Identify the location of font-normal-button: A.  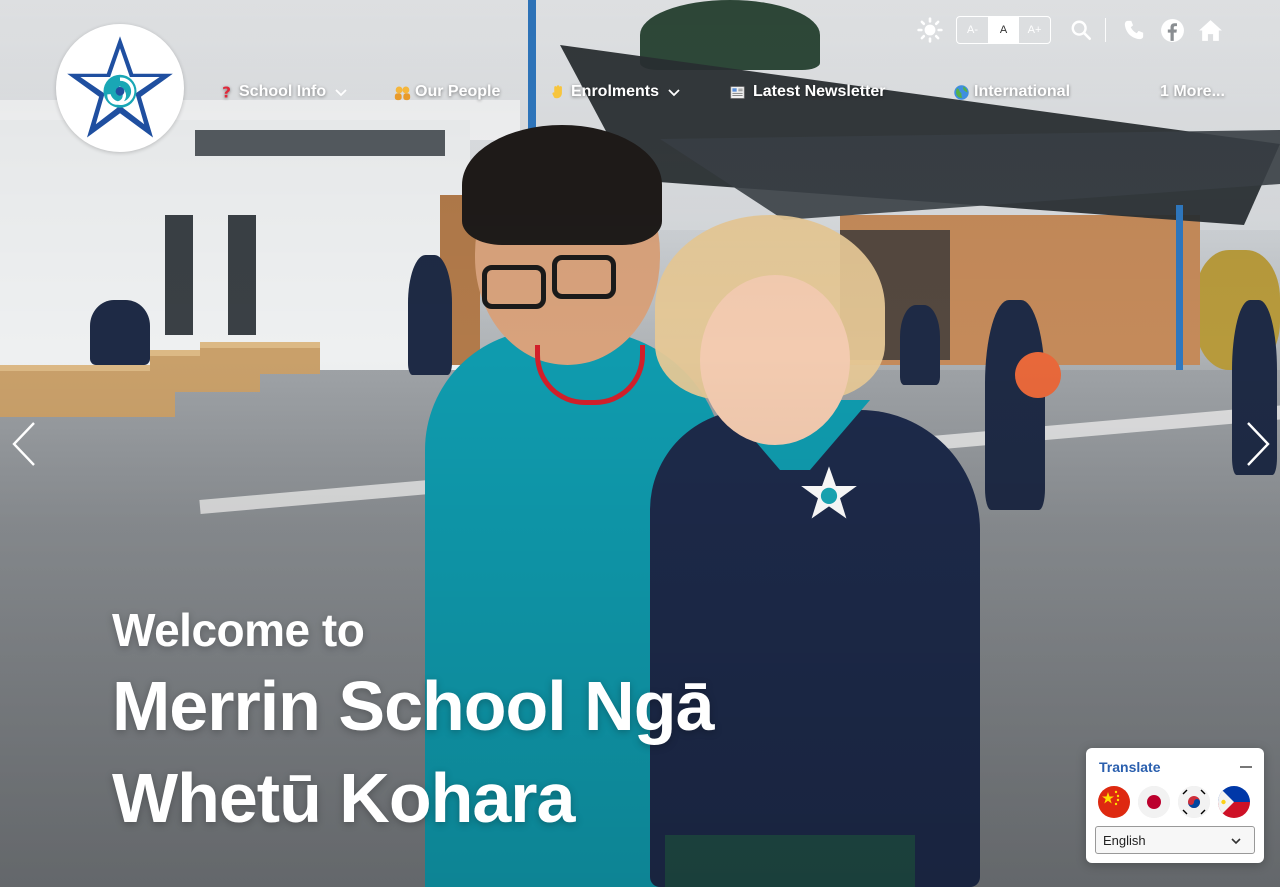
(1003, 30).